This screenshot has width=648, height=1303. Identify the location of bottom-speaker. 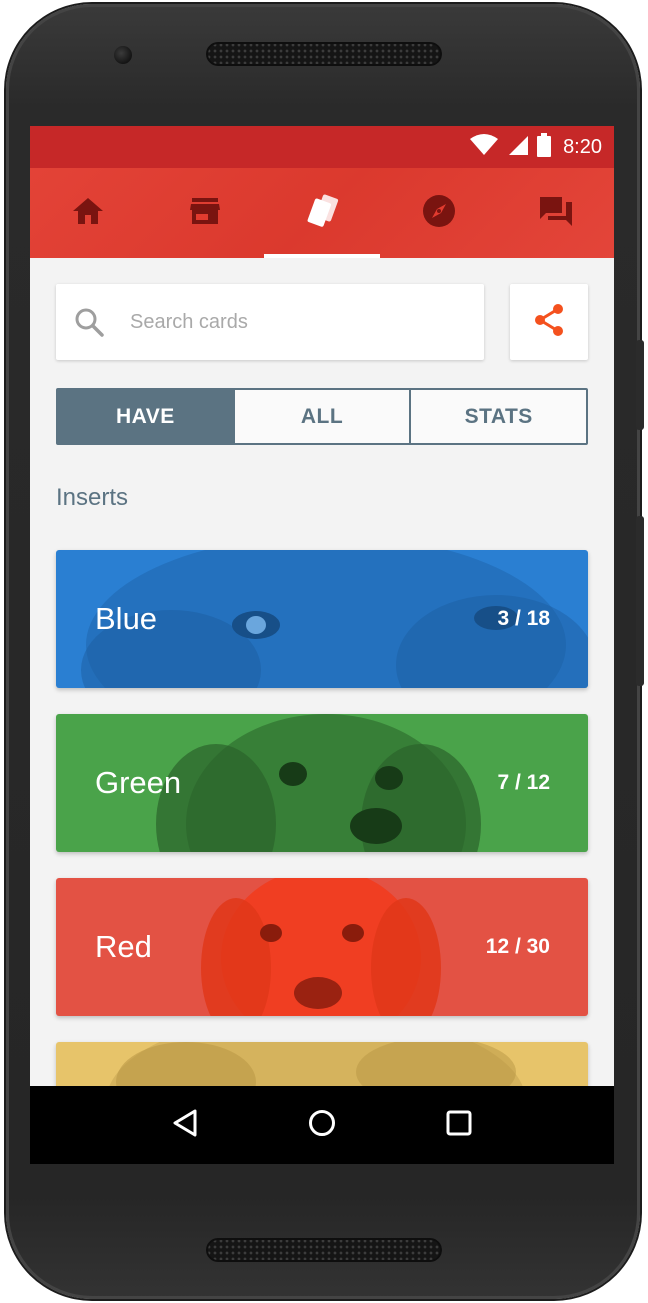
(324, 1250).